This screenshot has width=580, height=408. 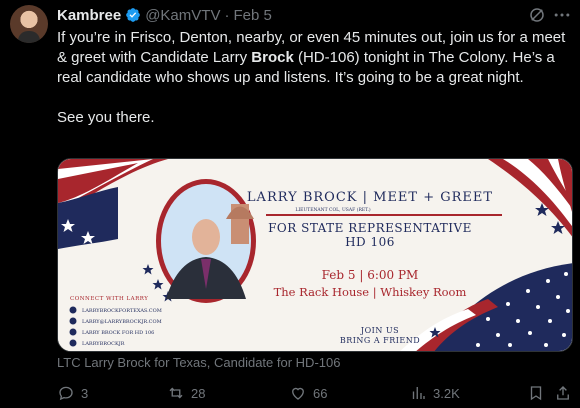 I want to click on reply-icon, so click(x=66, y=393).